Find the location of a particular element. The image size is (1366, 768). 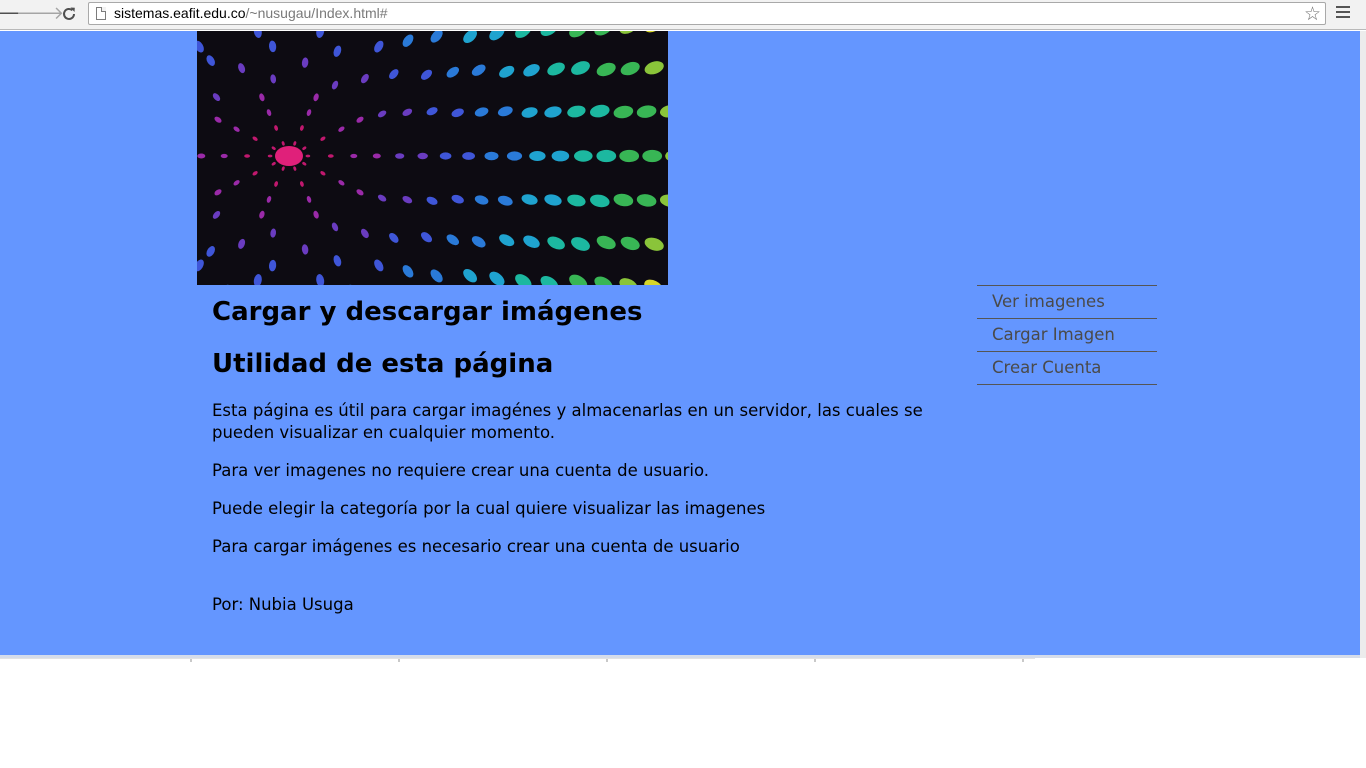

url-path: /~nusugau/Index.html# is located at coordinates (316, 13).